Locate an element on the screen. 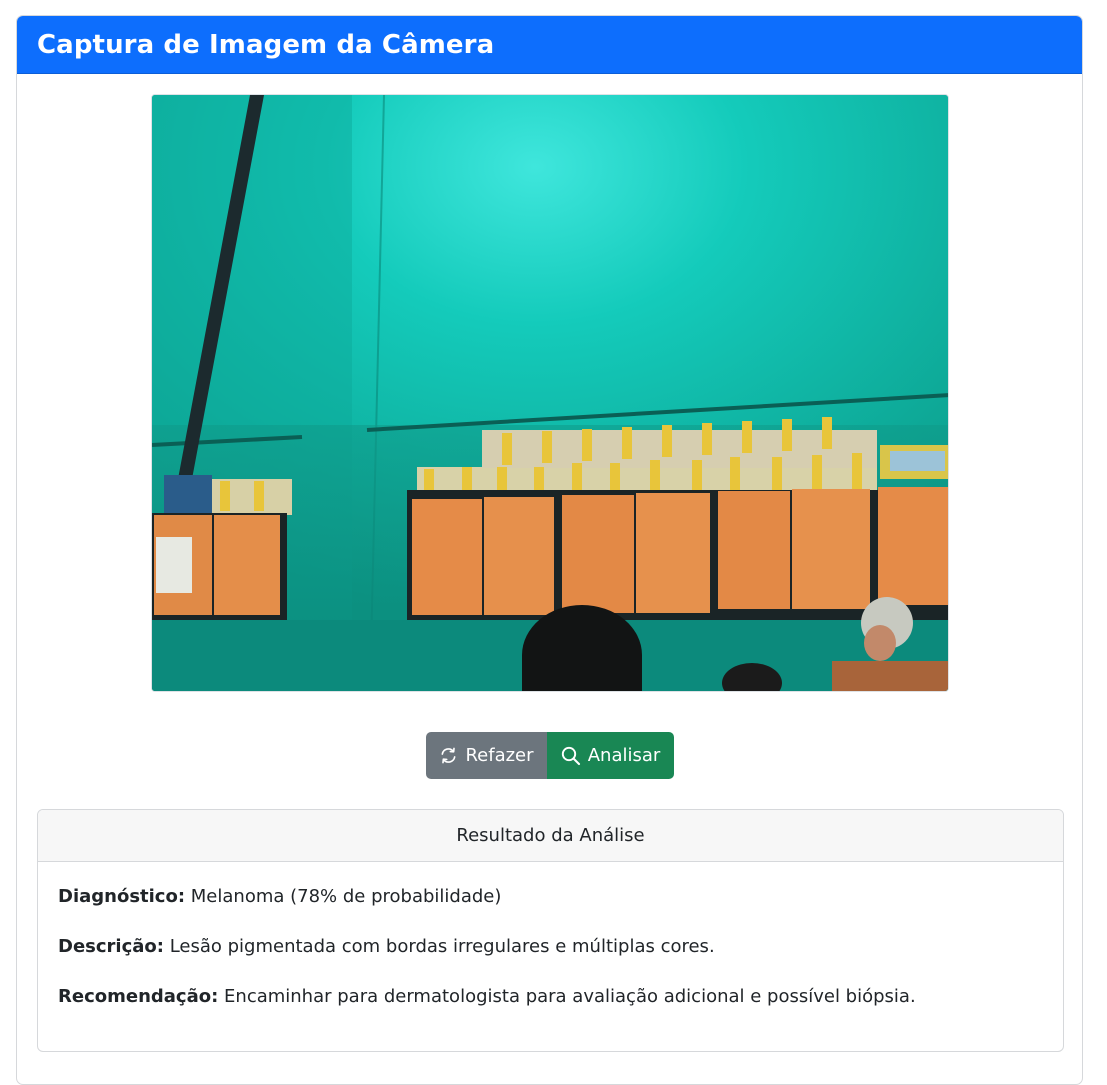 This screenshot has height=1085, width=1107. redo-button-label: Refazer is located at coordinates (499, 755).